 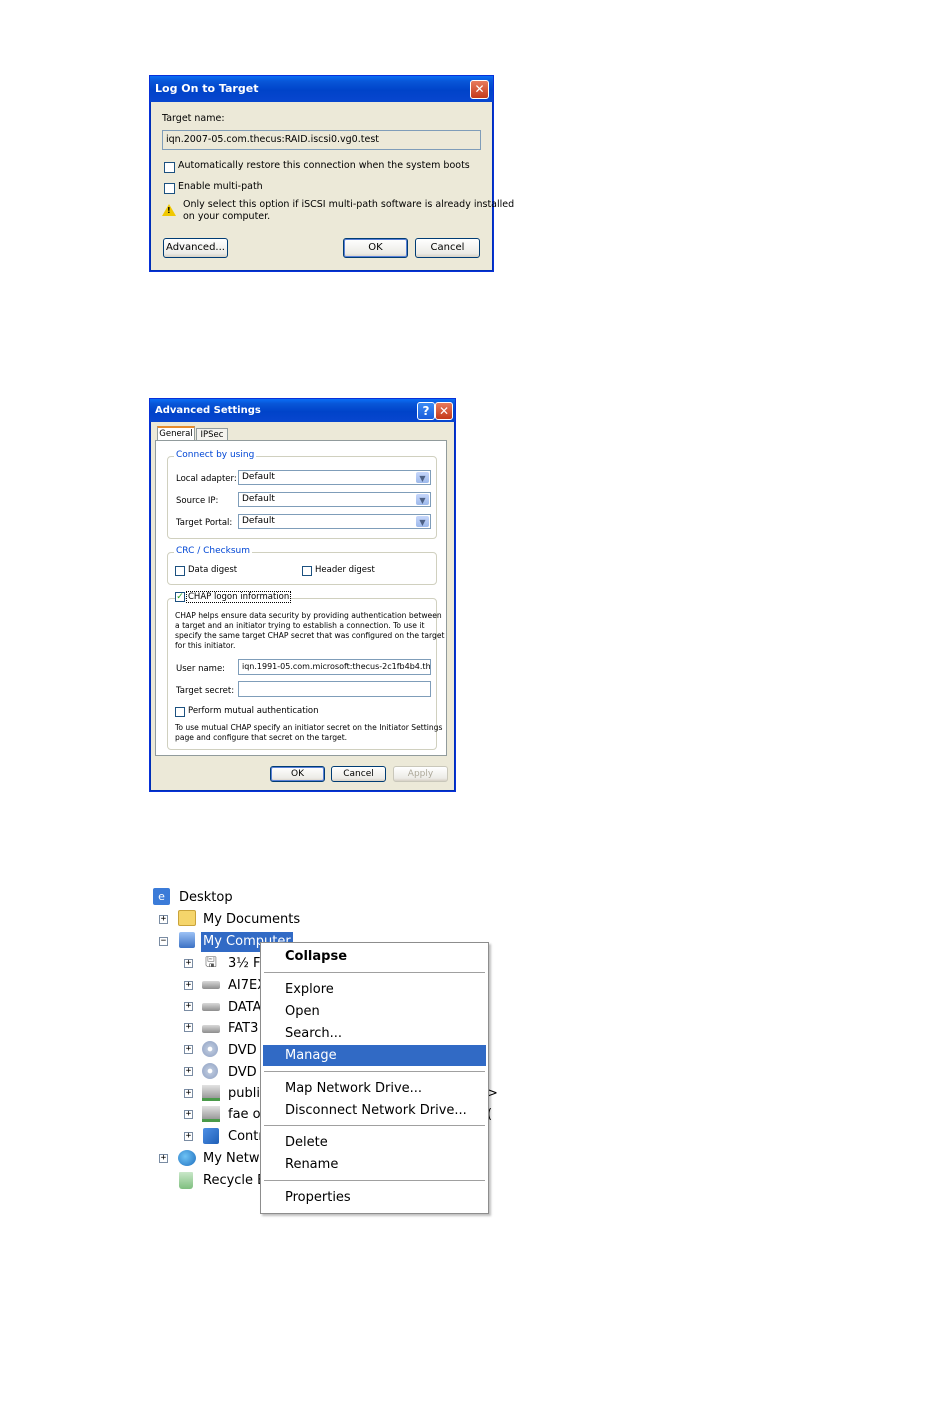 What do you see at coordinates (235, 1159) in the screenshot?
I see `tree-item-my-network: My Netwo` at bounding box center [235, 1159].